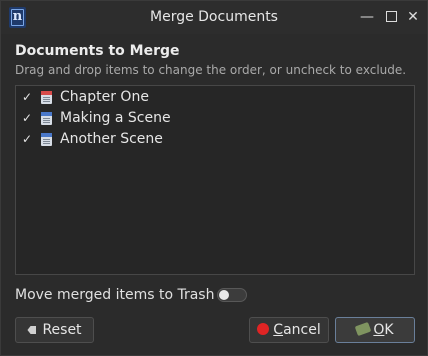  I want to click on close-glyph: ✕, so click(413, 17).